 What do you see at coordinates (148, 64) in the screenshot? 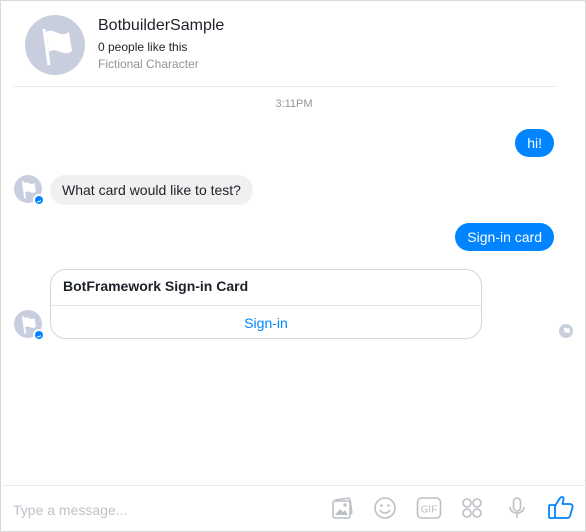
I see `page-category: Fictional Character` at bounding box center [148, 64].